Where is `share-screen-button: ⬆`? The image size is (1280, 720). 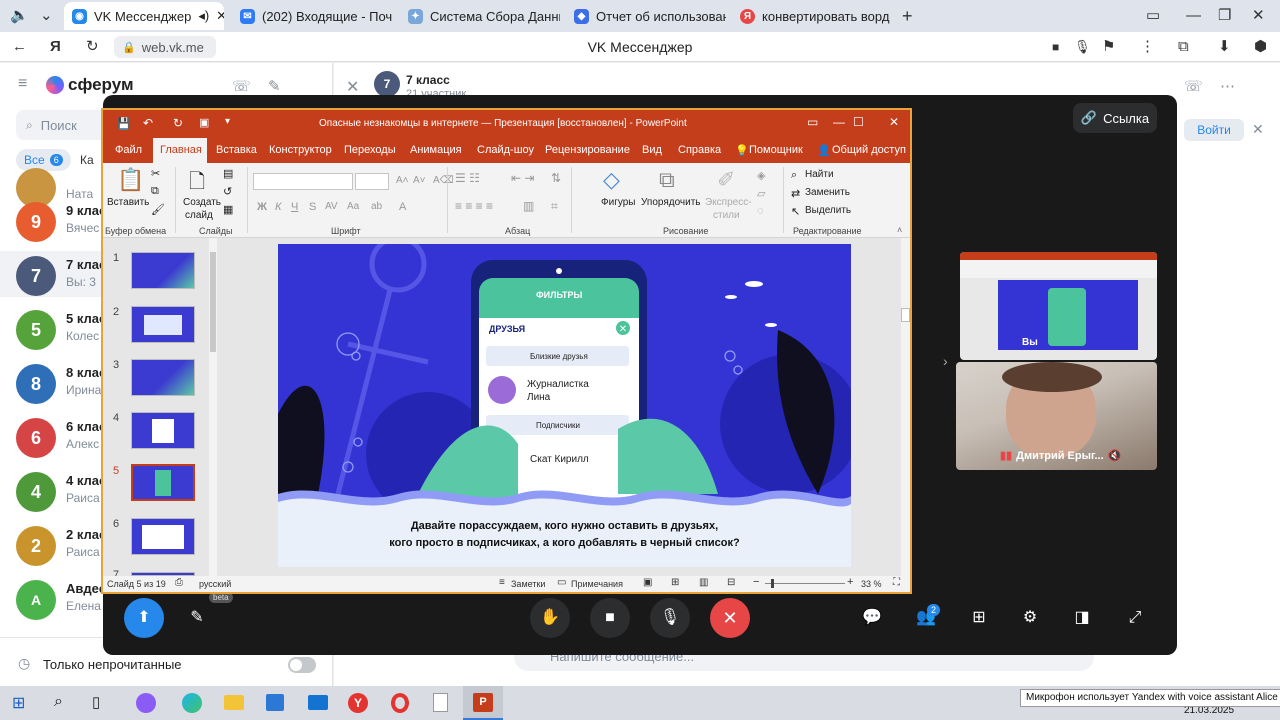
share-screen-button: ⬆ is located at coordinates (144, 618).